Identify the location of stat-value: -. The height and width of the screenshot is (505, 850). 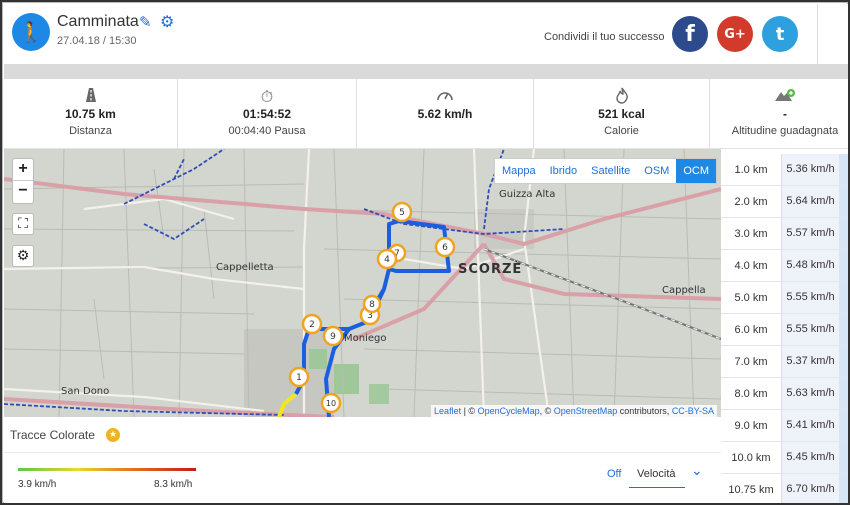
(785, 114).